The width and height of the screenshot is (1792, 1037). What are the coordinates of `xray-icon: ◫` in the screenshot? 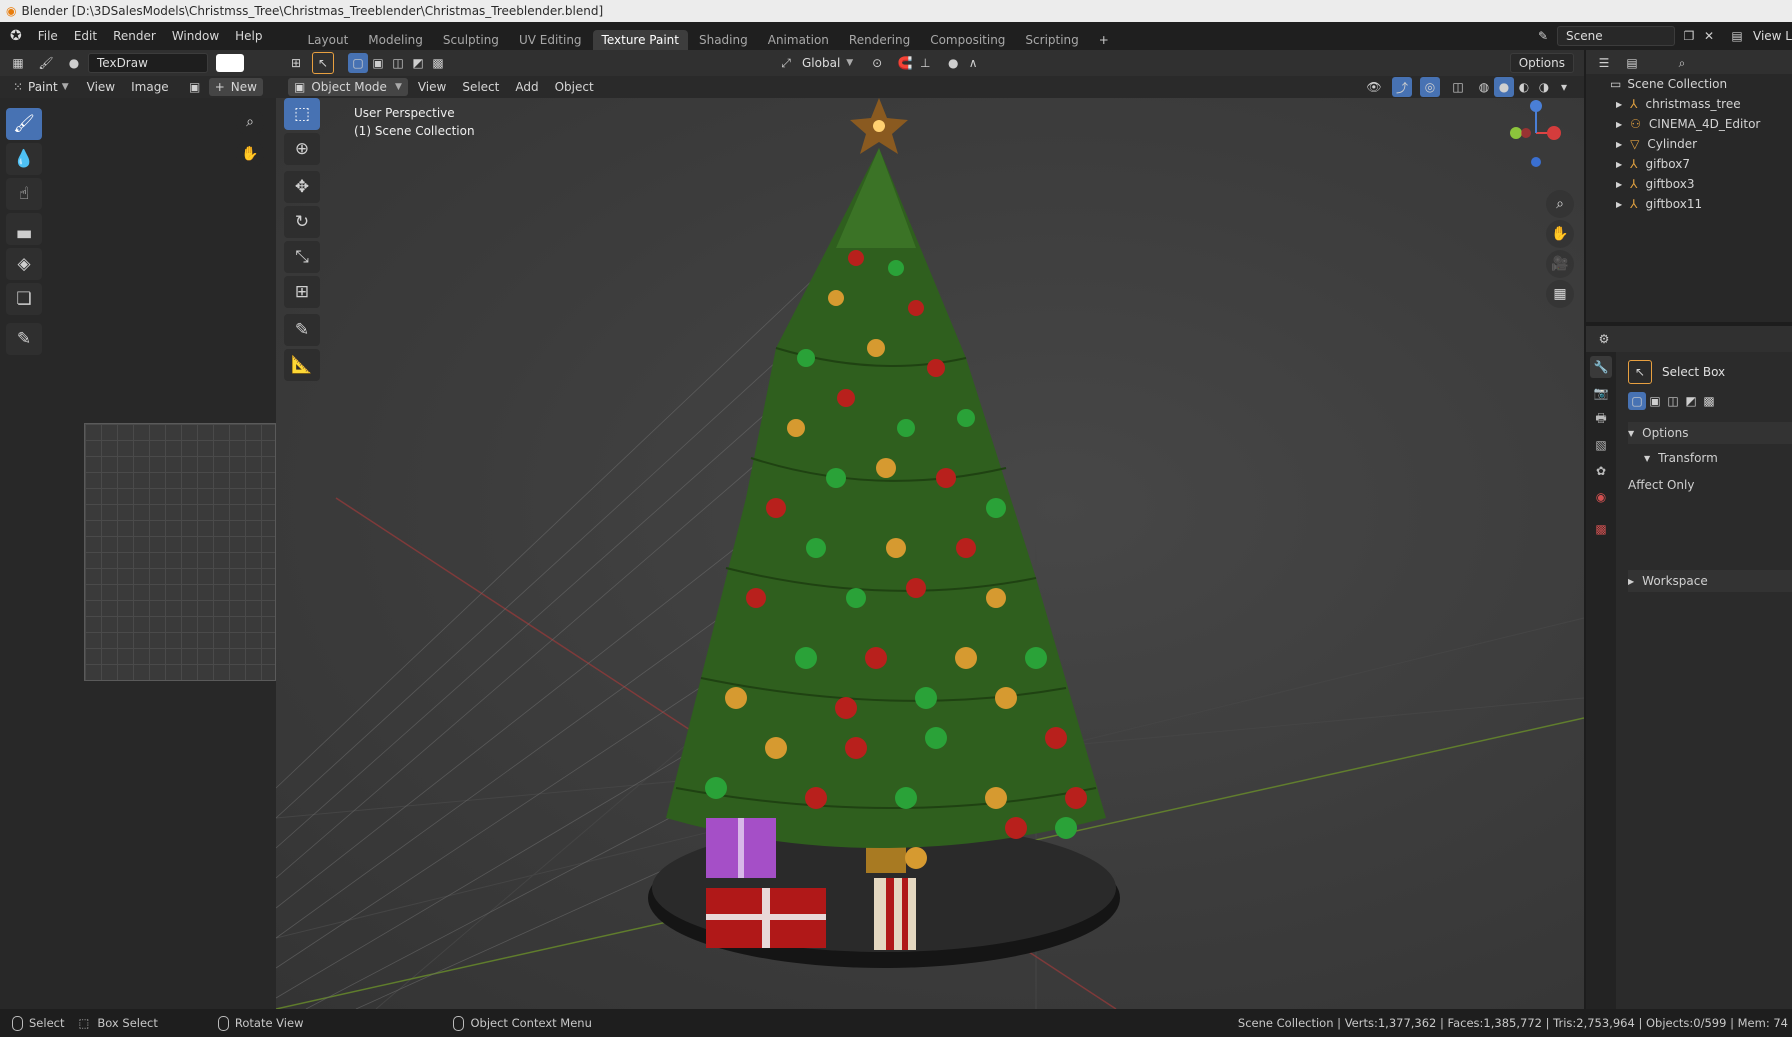 It's located at (1458, 87).